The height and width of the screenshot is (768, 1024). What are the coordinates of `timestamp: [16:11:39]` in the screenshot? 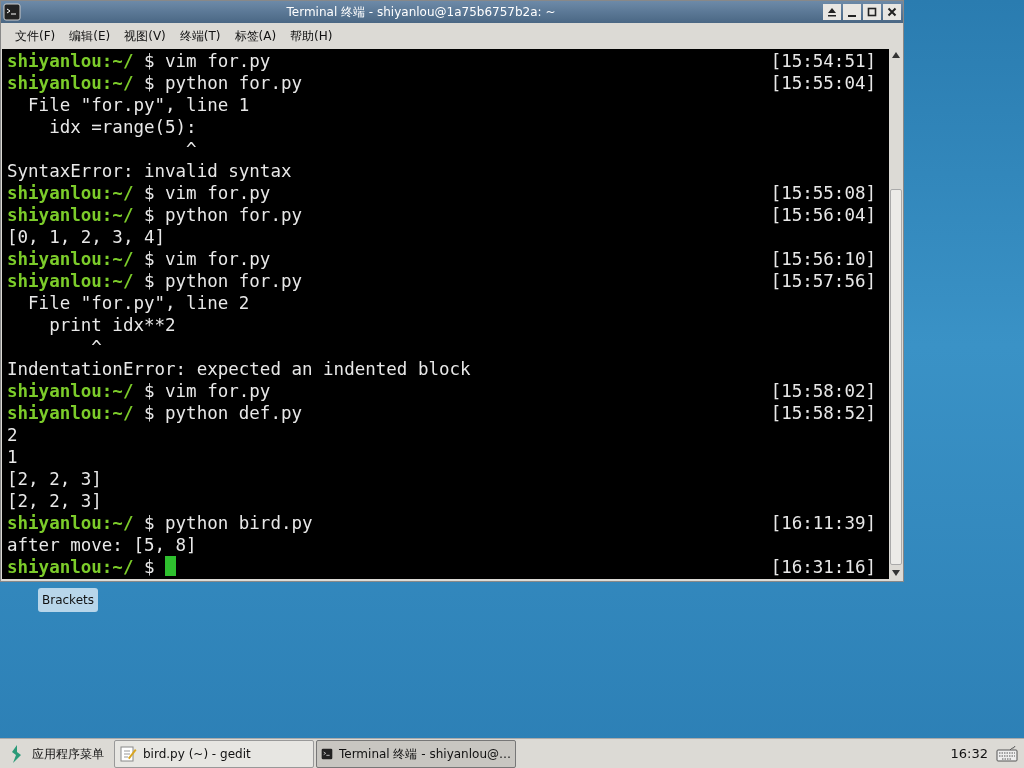 It's located at (823, 523).